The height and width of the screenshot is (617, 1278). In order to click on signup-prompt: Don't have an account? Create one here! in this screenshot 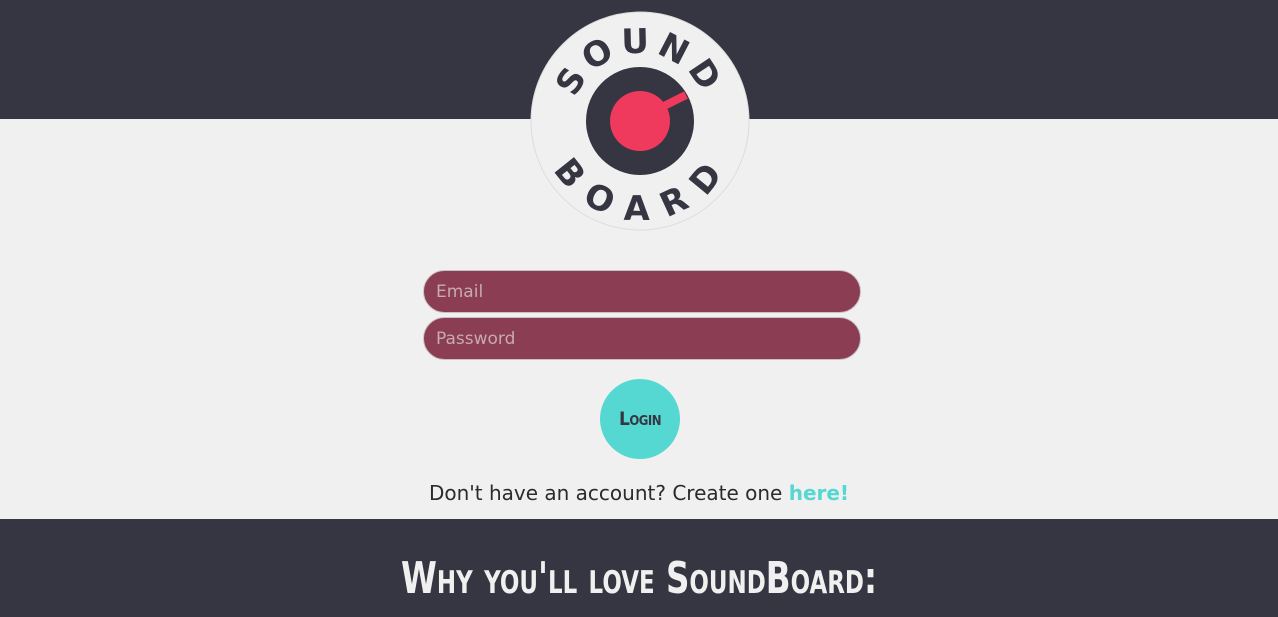, I will do `click(639, 493)`.